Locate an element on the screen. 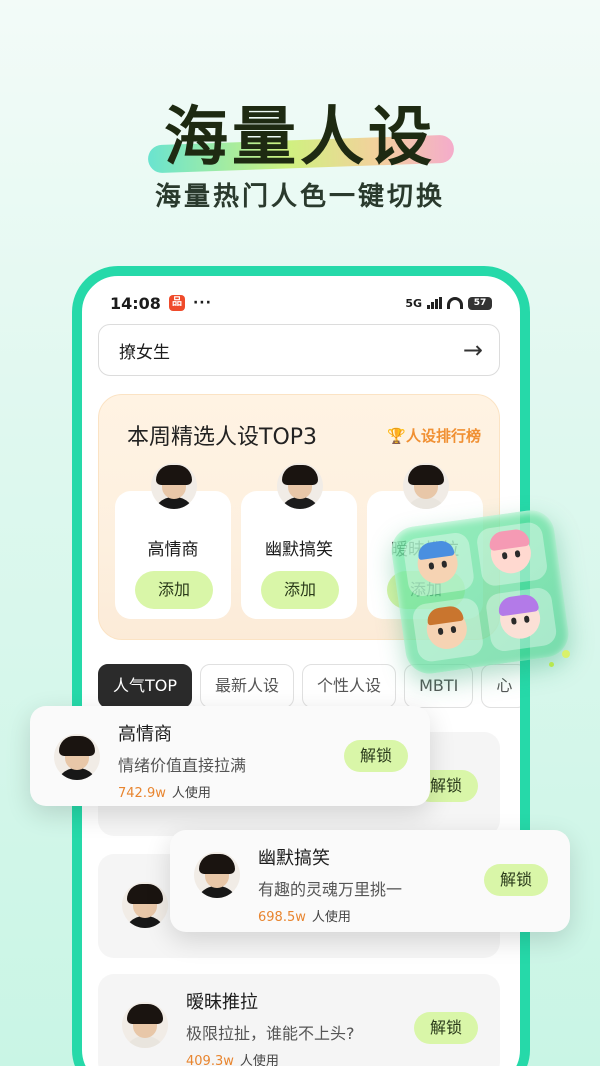  ranking-link: 🏆人设排行榜 is located at coordinates (434, 435).